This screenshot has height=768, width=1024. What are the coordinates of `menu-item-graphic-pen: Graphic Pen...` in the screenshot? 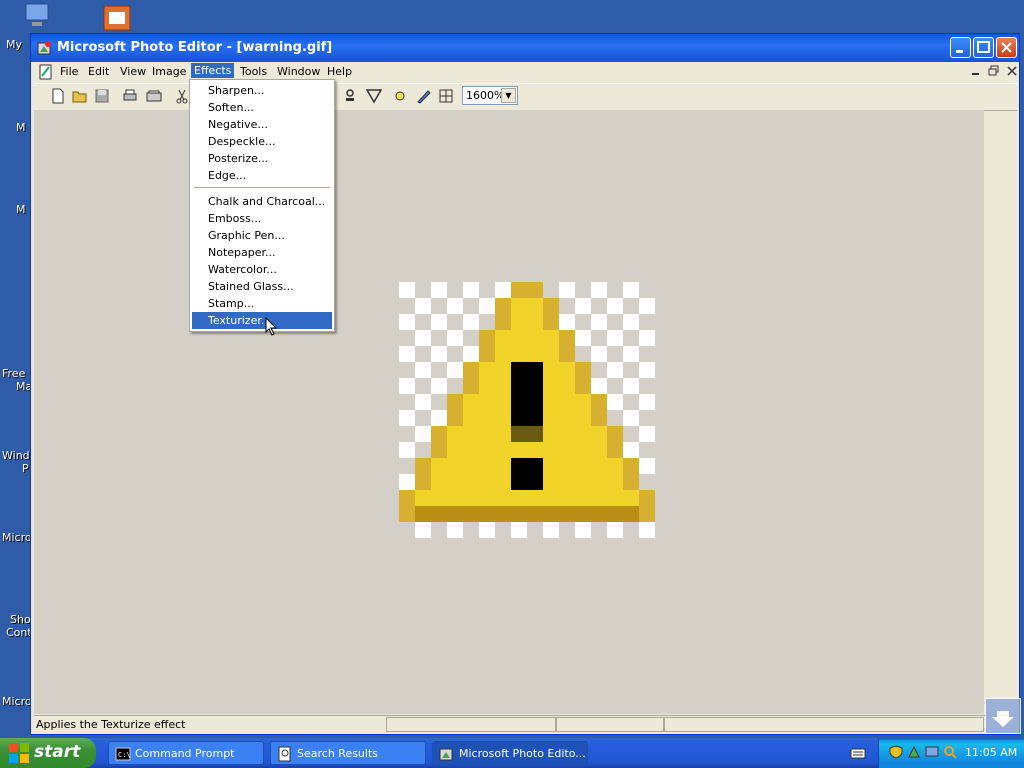 It's located at (262, 235).